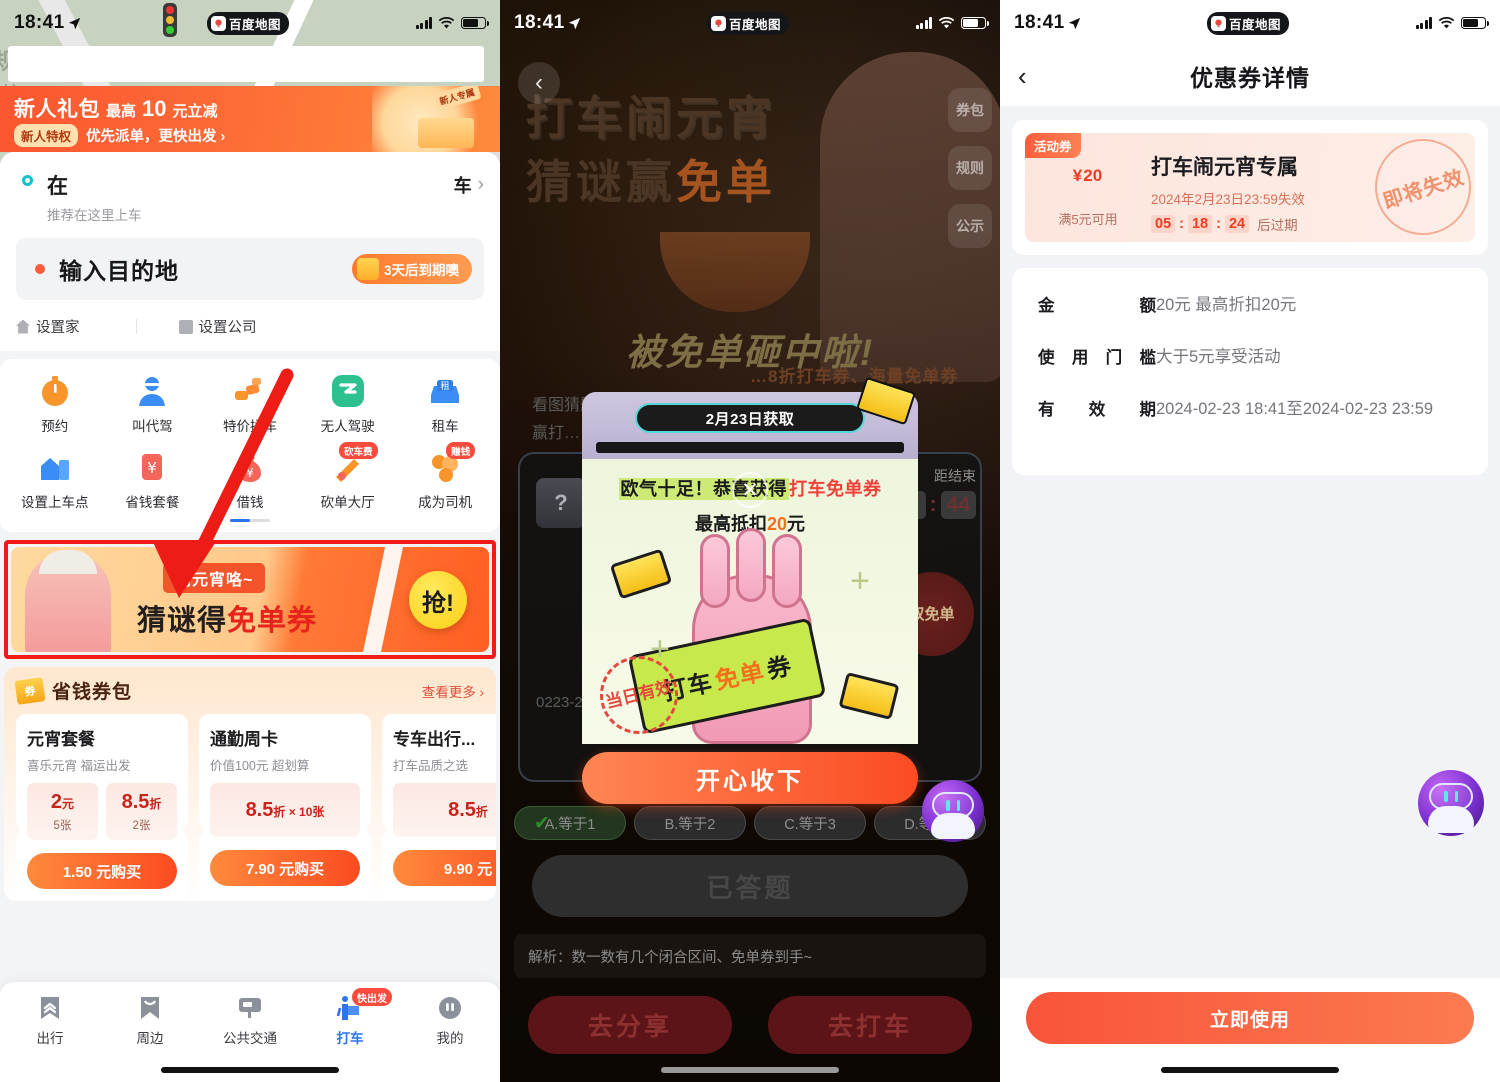 Image resolution: width=1500 pixels, height=1082 pixels. Describe the element at coordinates (570, 823) in the screenshot. I see `answer-option-a: A.等于1` at that location.